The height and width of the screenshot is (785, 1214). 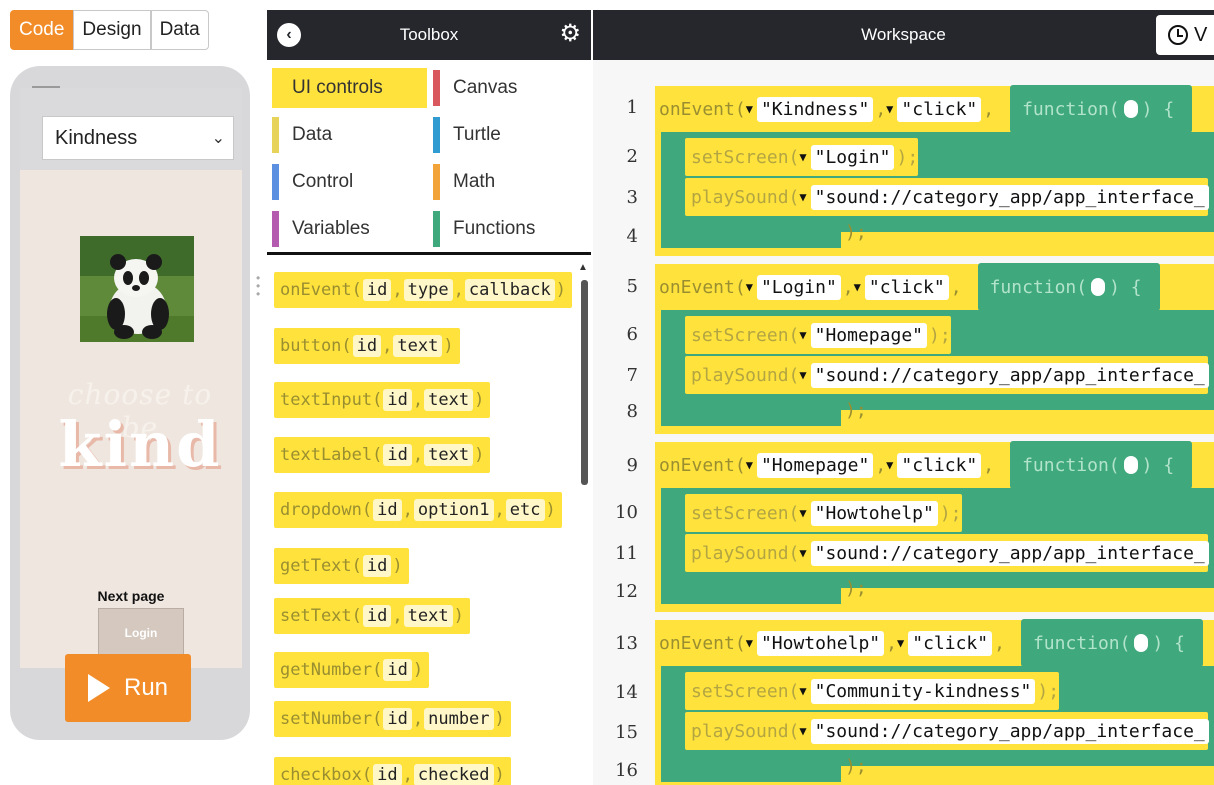 What do you see at coordinates (510, 88) in the screenshot?
I see `category-canvas: Canvas` at bounding box center [510, 88].